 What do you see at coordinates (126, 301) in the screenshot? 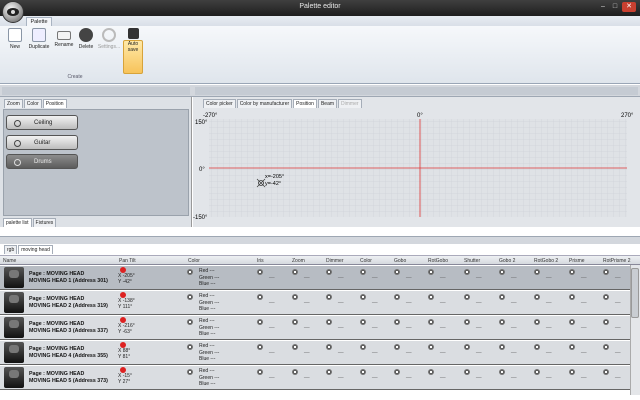
I see `pan-tilt-cell: X -138° Y 111°` at bounding box center [126, 301].